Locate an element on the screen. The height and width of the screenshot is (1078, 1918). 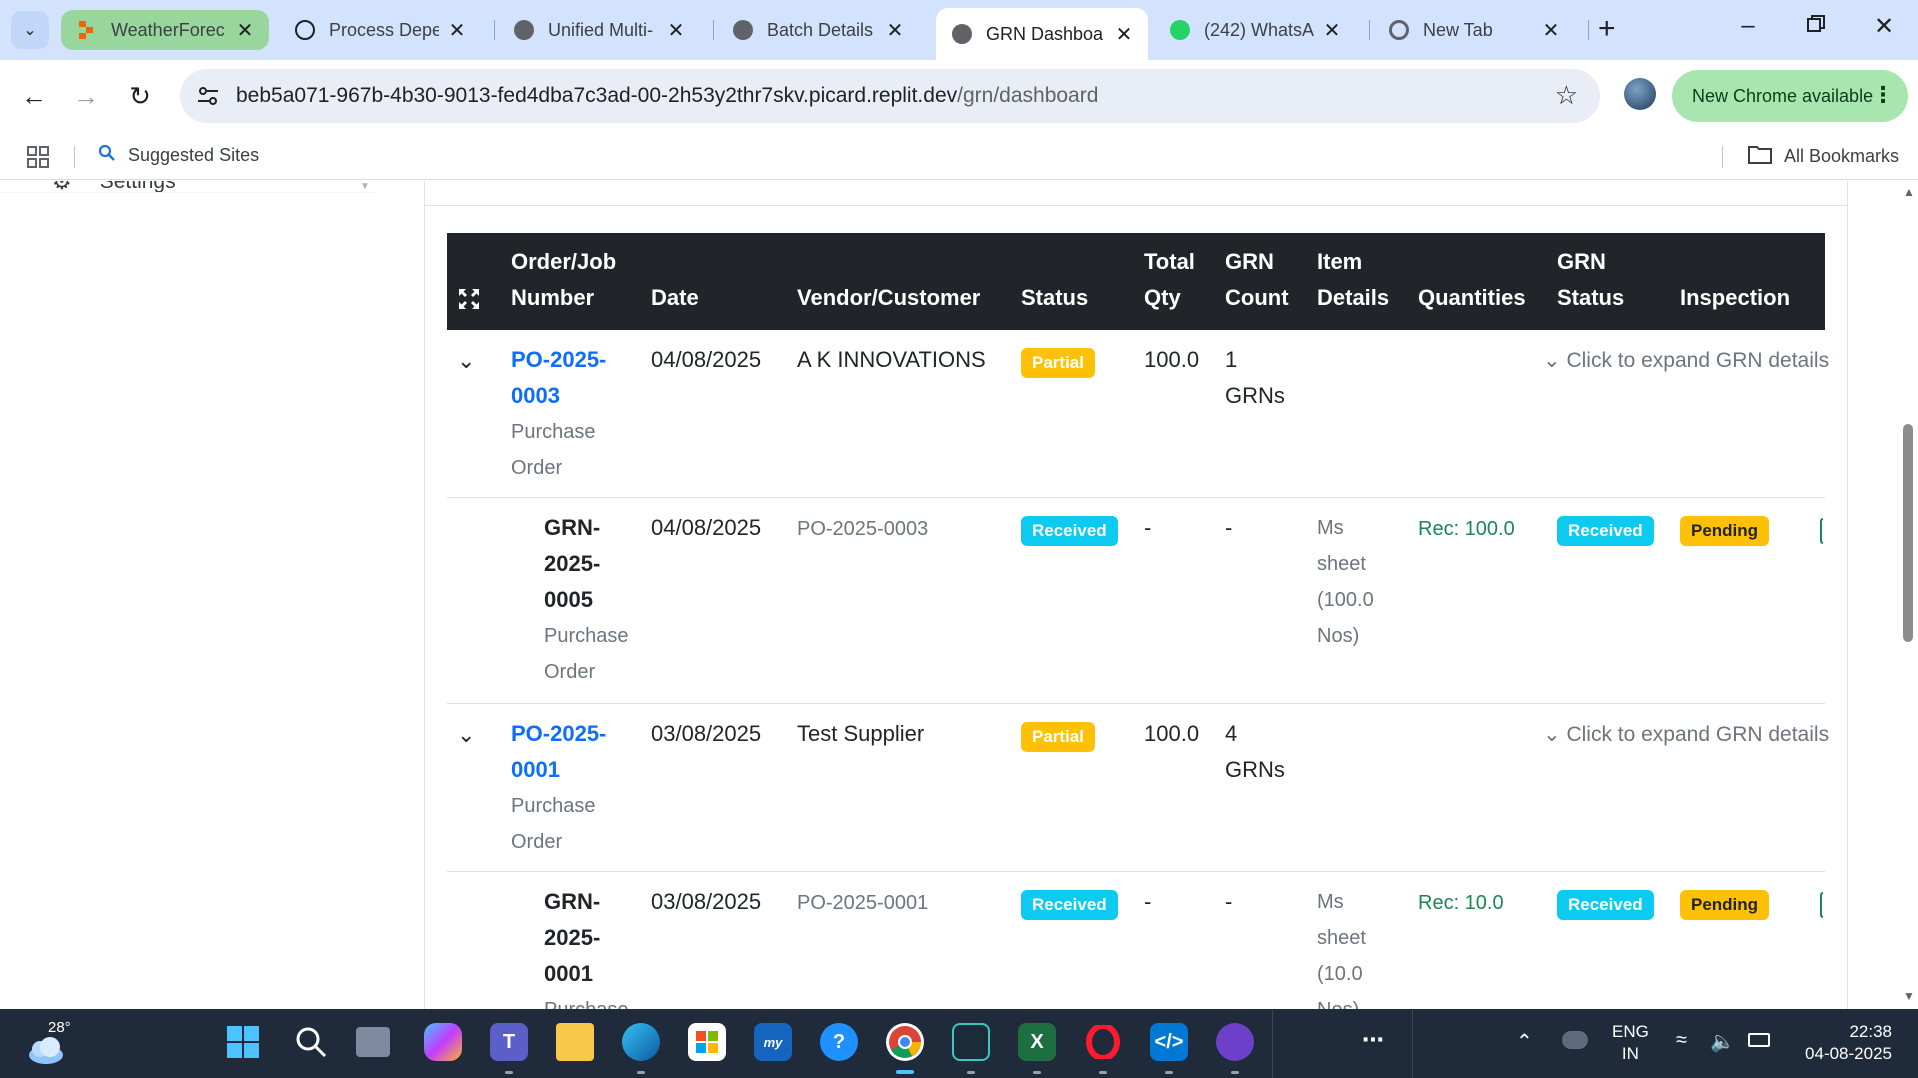
myhp-icon: my is located at coordinates (773, 1042).